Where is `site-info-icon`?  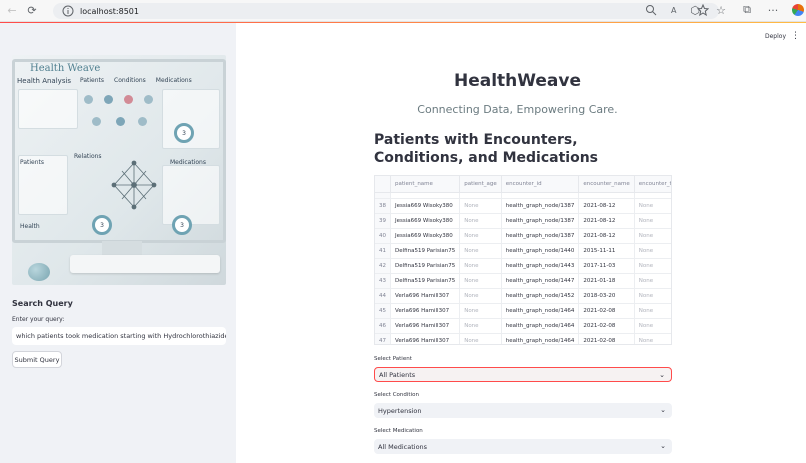
site-info-icon is located at coordinates (68, 11).